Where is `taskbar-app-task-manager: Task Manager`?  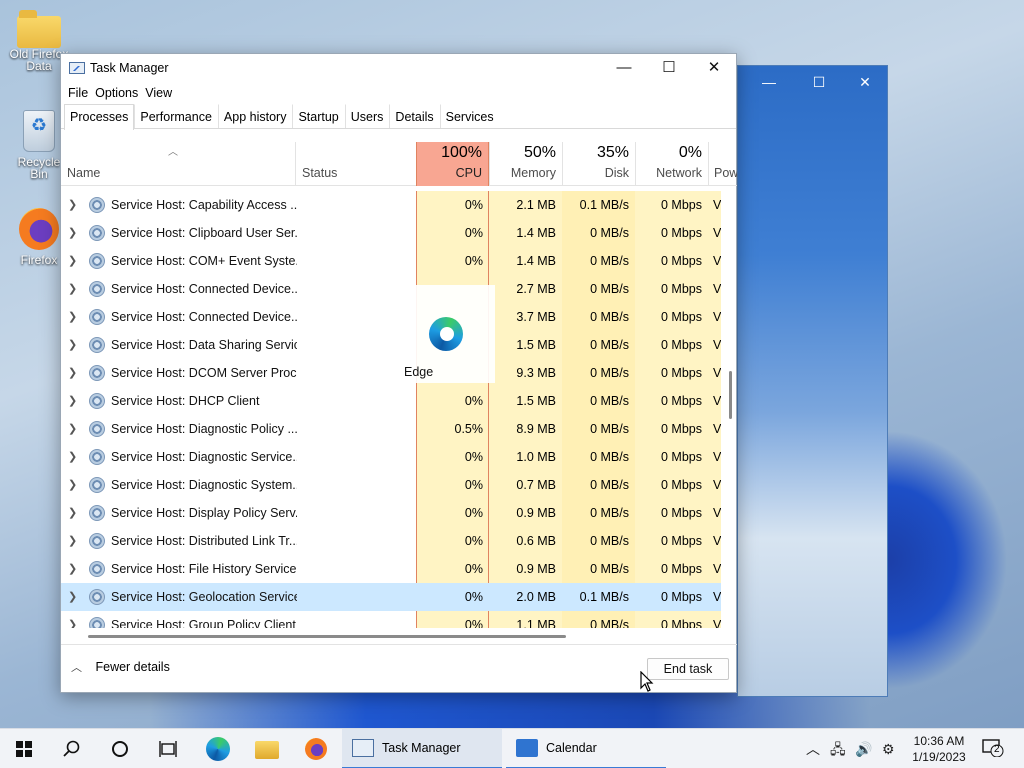 taskbar-app-task-manager: Task Manager is located at coordinates (422, 748).